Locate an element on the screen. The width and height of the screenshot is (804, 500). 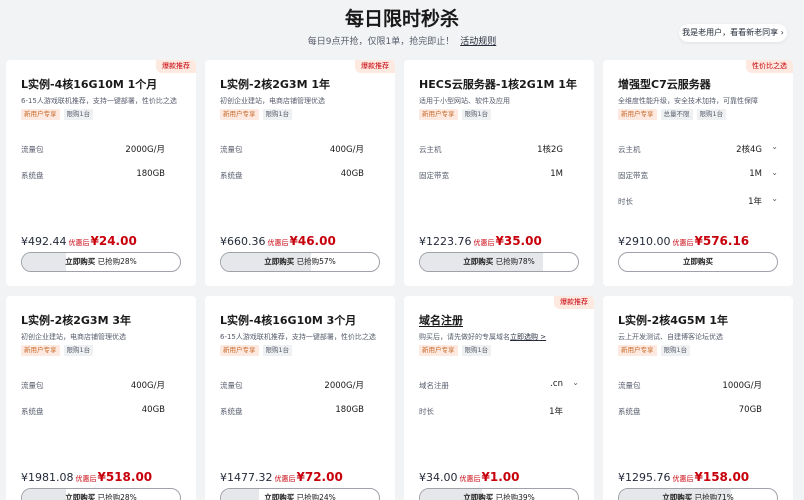
price-row: ¥492.44 优惠后¥24.00 is located at coordinates (79, 239).